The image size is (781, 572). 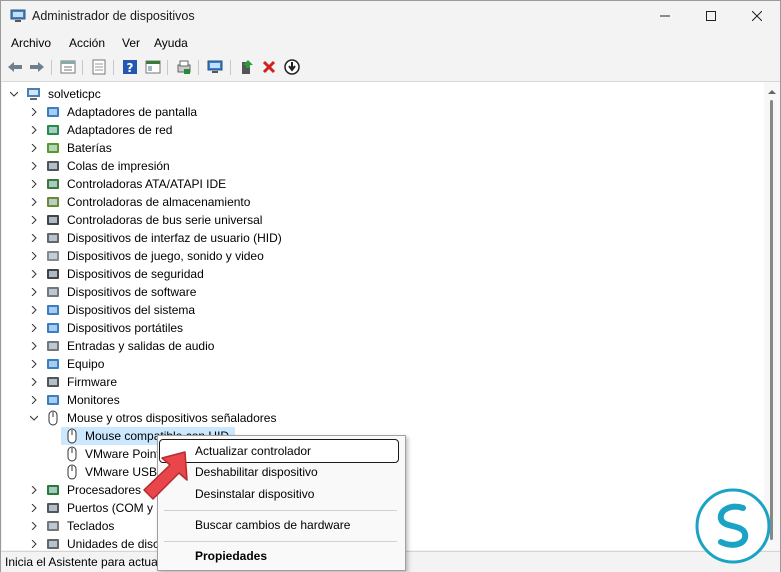 I want to click on scroll-up-icon, so click(x=772, y=92).